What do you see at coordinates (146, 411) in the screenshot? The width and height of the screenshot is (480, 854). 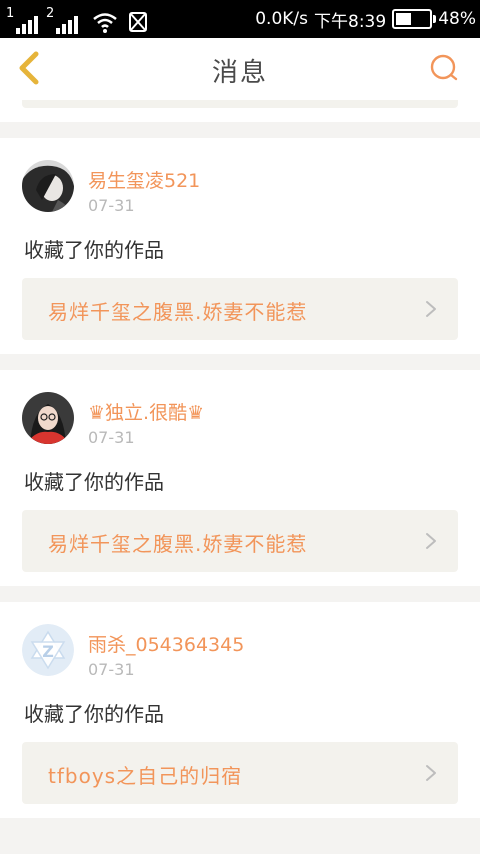 I see `username: ♛独立.很酷♛` at bounding box center [146, 411].